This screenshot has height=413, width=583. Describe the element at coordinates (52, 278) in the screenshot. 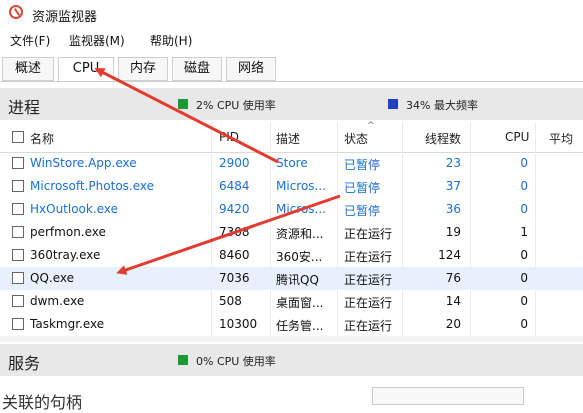

I see `process-name: QQ.exe` at that location.